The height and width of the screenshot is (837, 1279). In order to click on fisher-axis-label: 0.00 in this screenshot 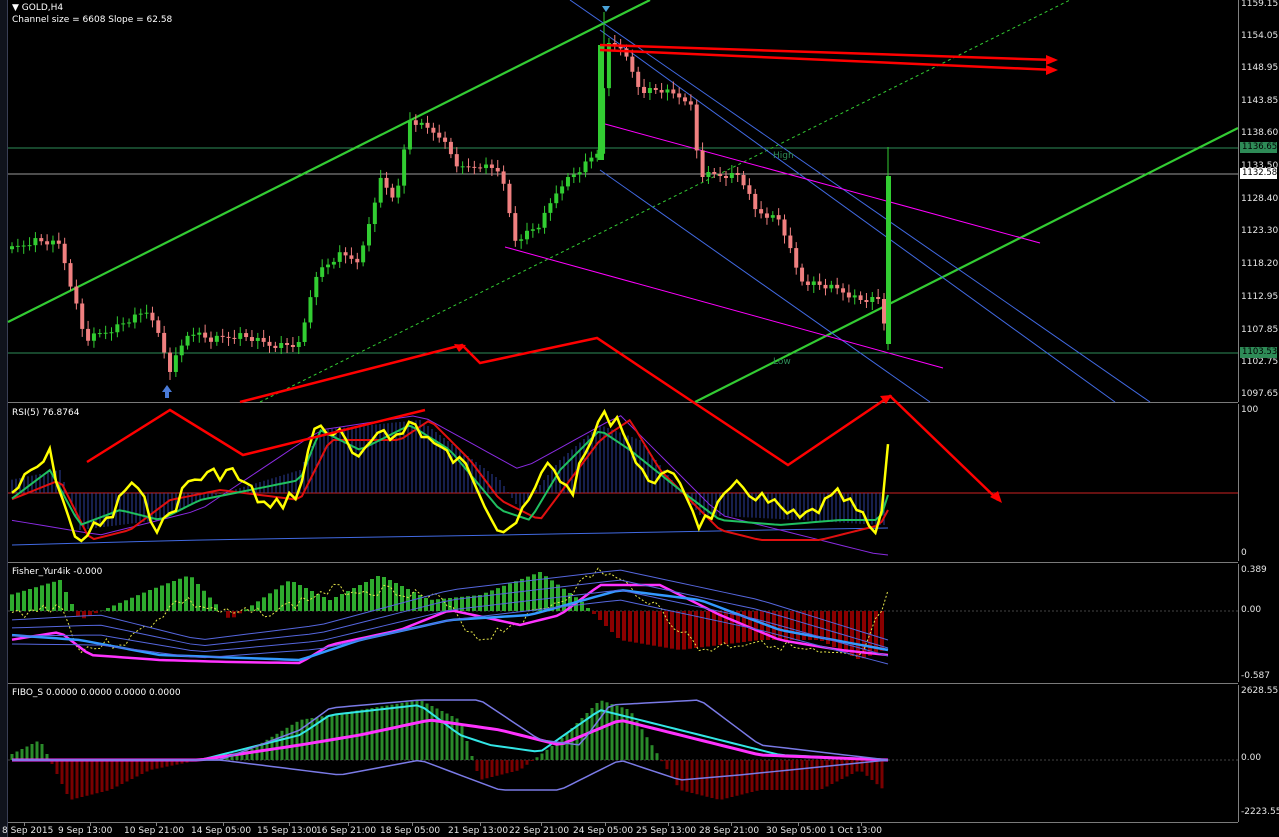, I will do `click(1251, 610)`.